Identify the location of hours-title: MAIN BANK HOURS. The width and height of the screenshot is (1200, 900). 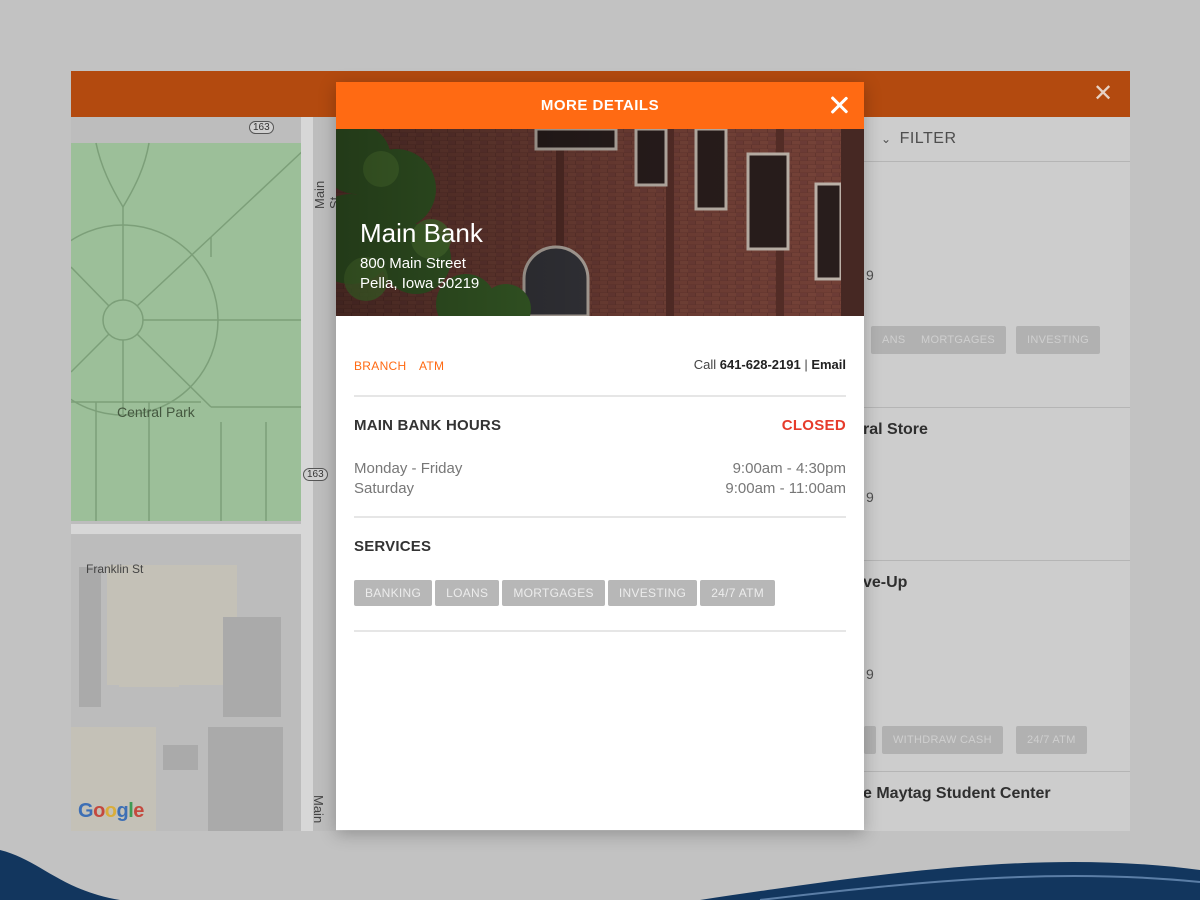
(428, 425).